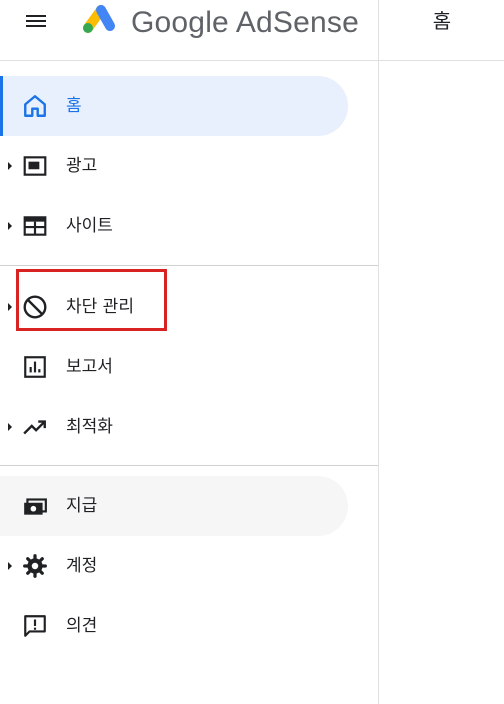 Image resolution: width=504 pixels, height=704 pixels. What do you see at coordinates (174, 106) in the screenshot?
I see `sidebar-item-home: 홈` at bounding box center [174, 106].